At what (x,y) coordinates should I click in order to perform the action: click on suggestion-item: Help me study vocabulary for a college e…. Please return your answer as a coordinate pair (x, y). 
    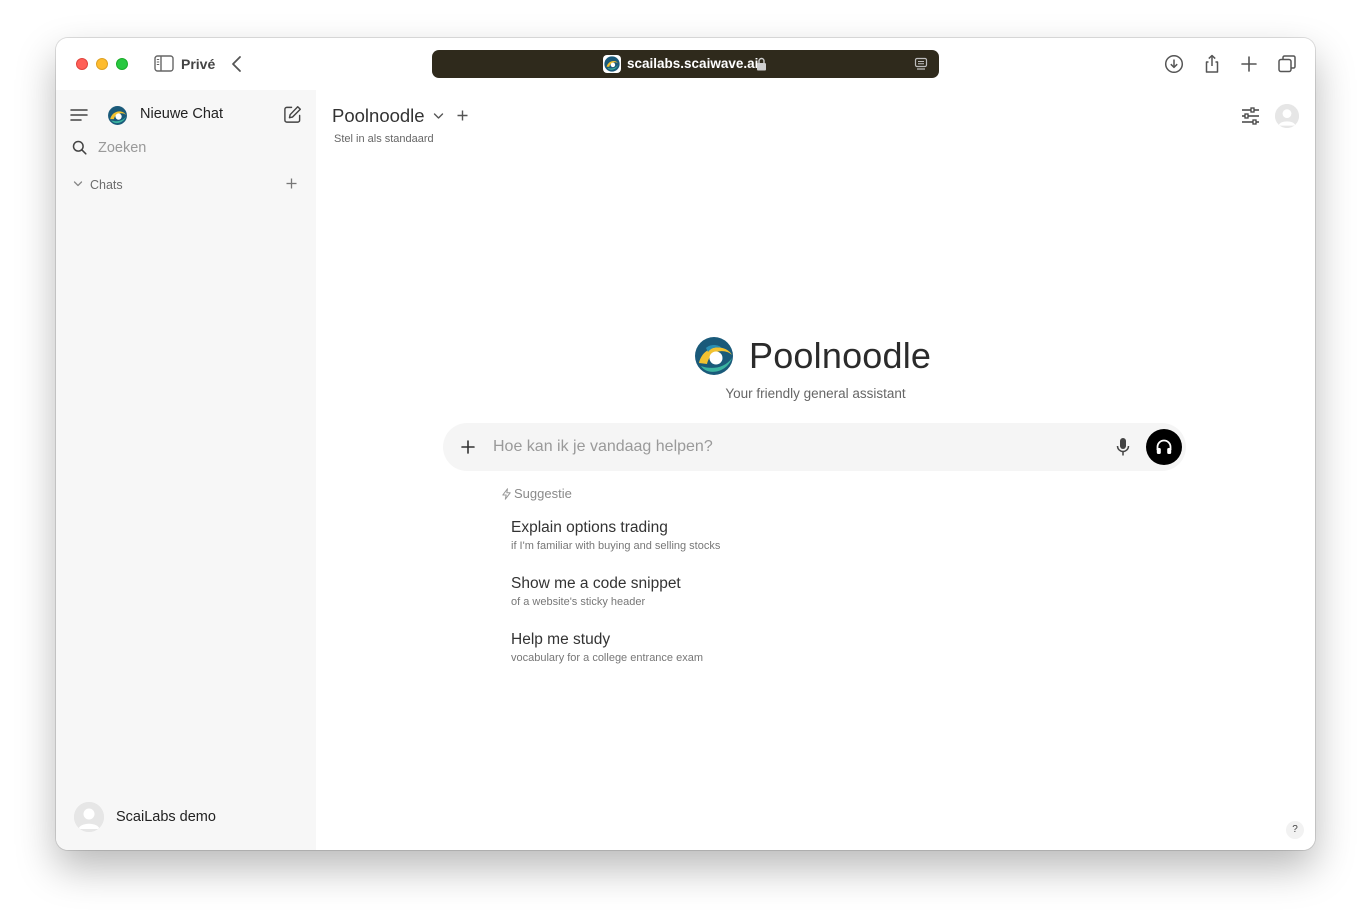
    Looking at the image, I should click on (711, 647).